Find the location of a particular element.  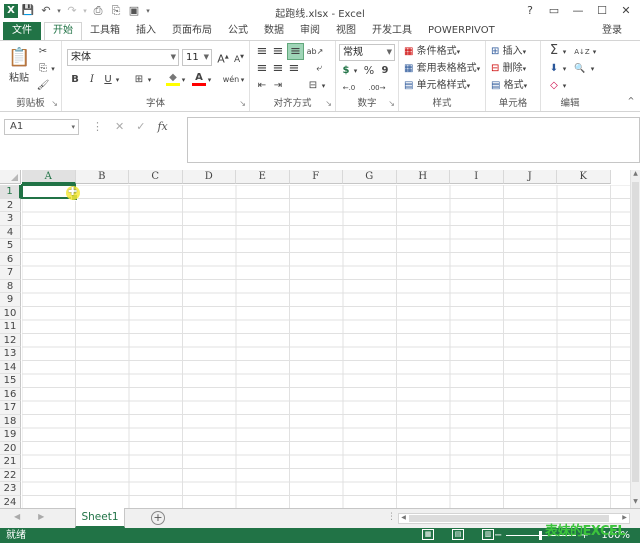

row-header-8: 8 is located at coordinates (10, 286).